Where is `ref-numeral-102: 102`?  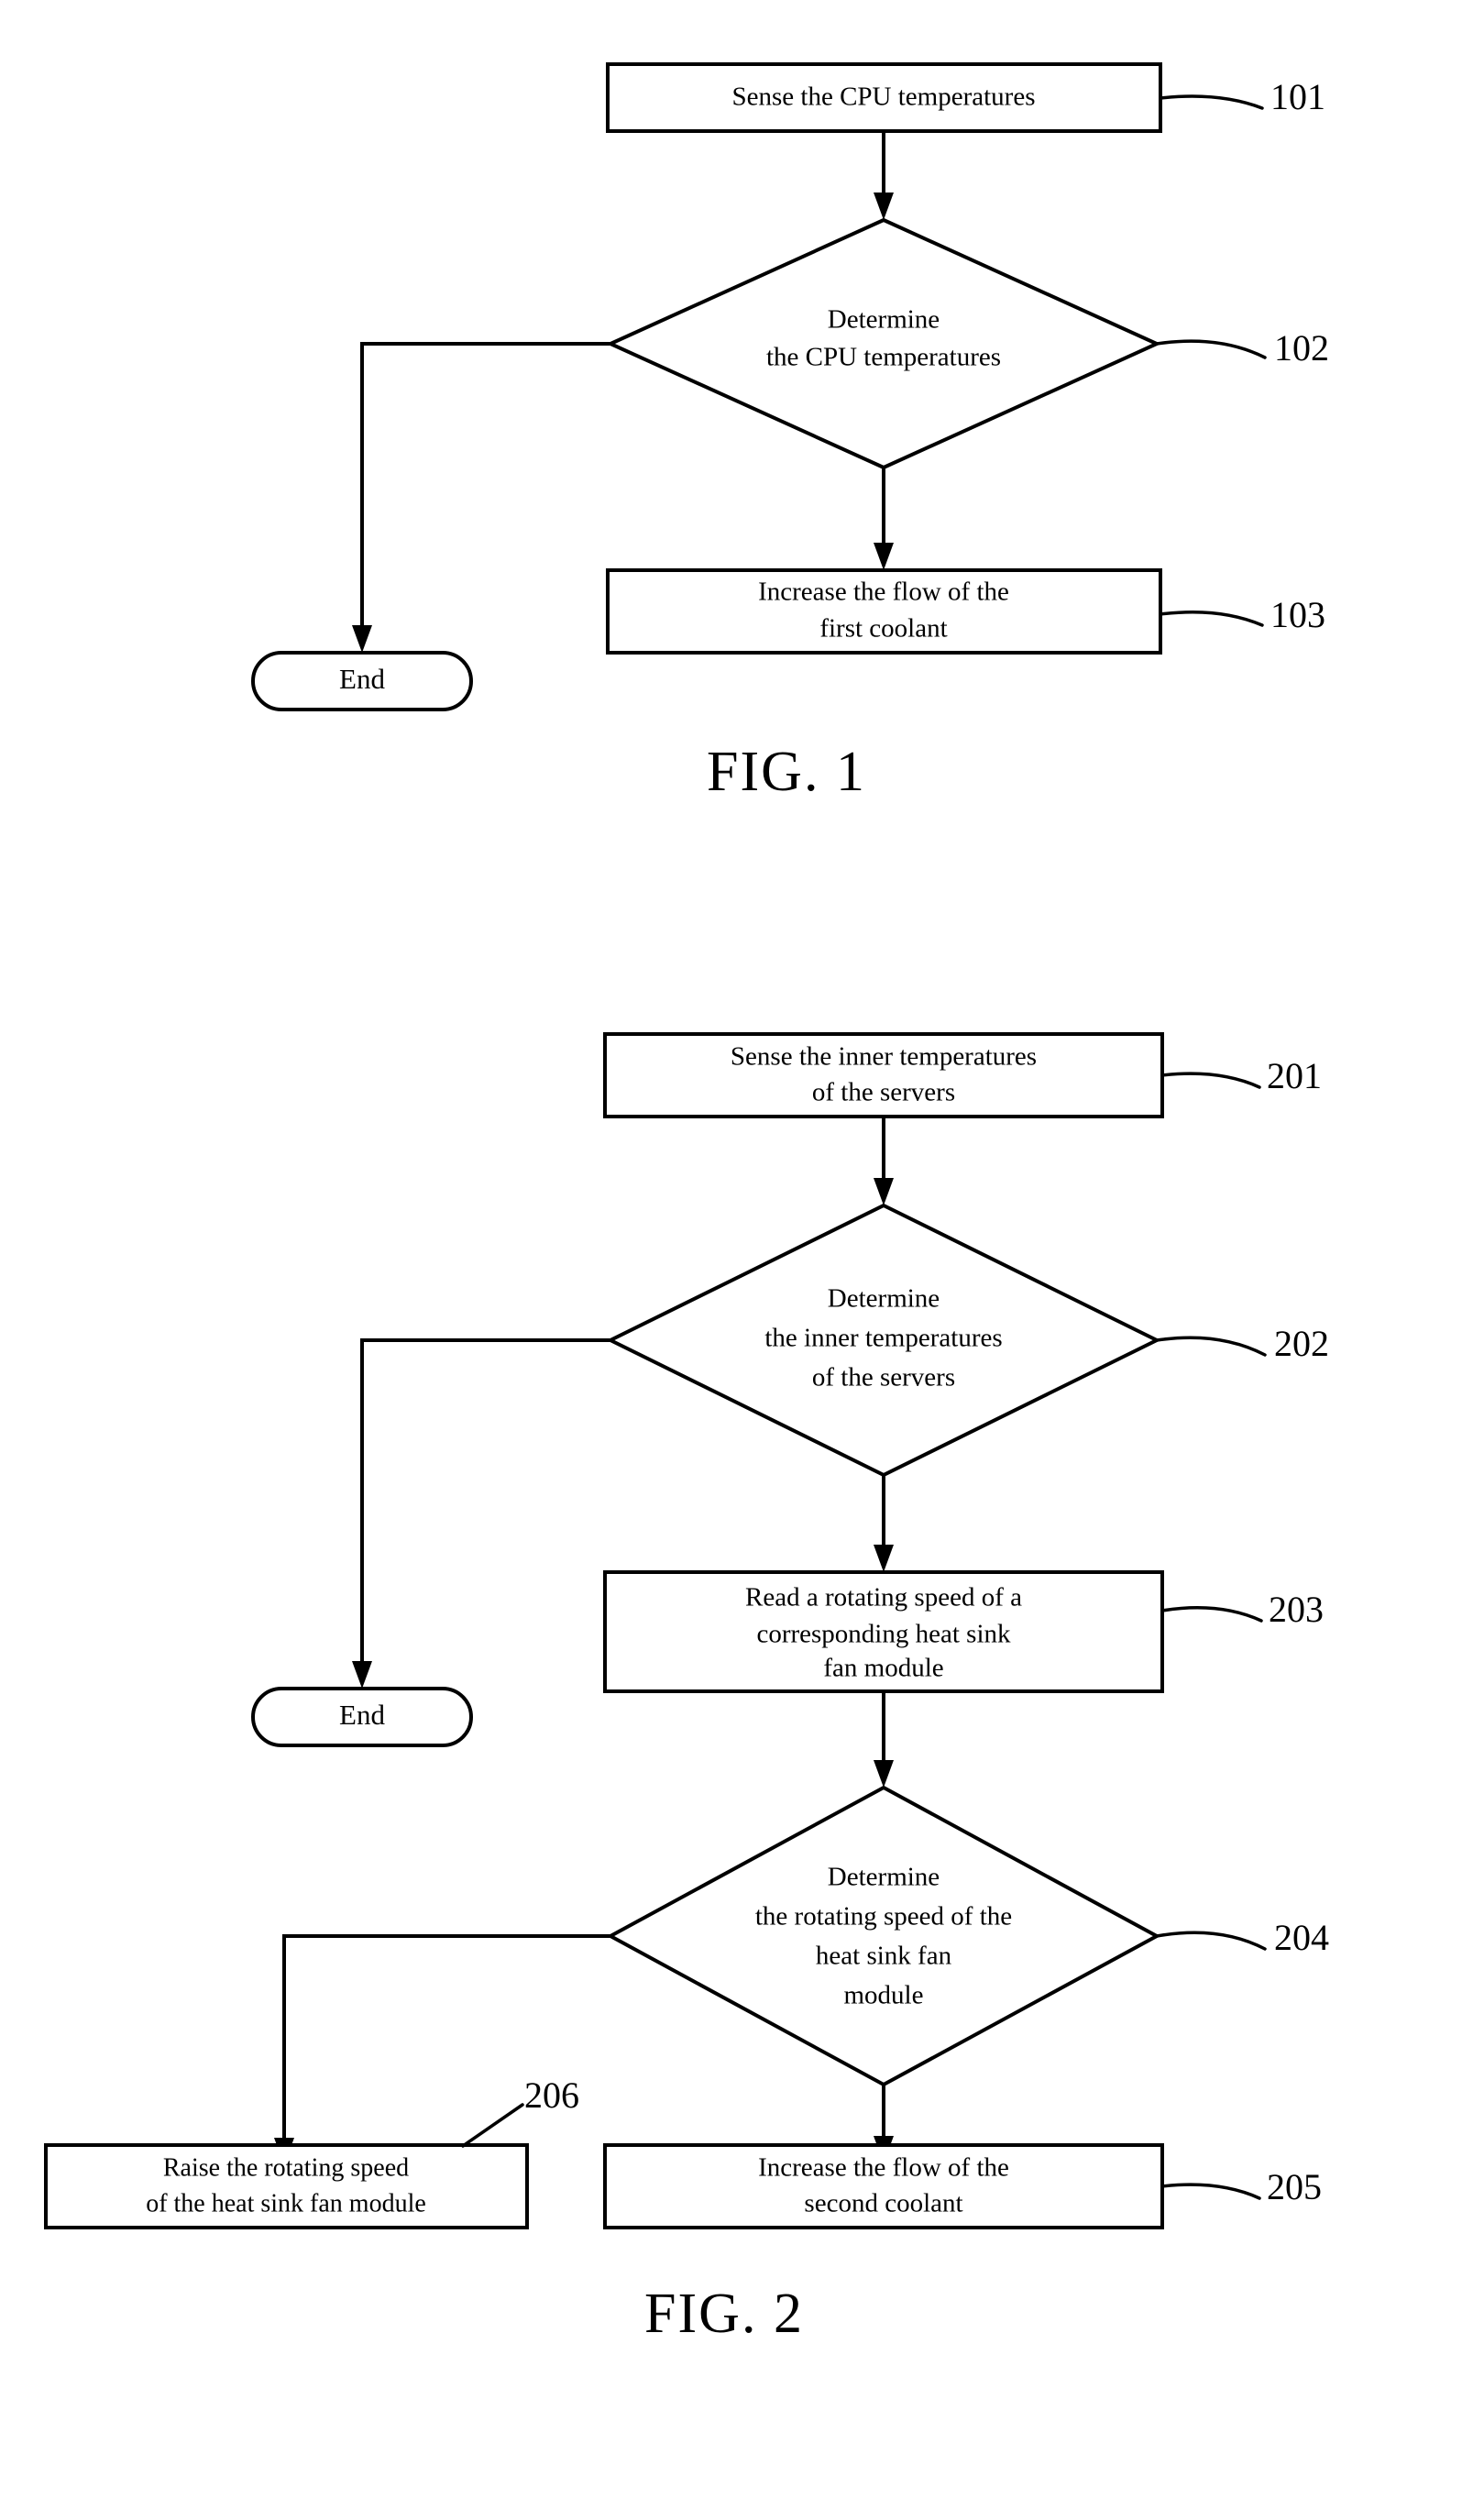
ref-numeral-102: 102 is located at coordinates (1301, 348).